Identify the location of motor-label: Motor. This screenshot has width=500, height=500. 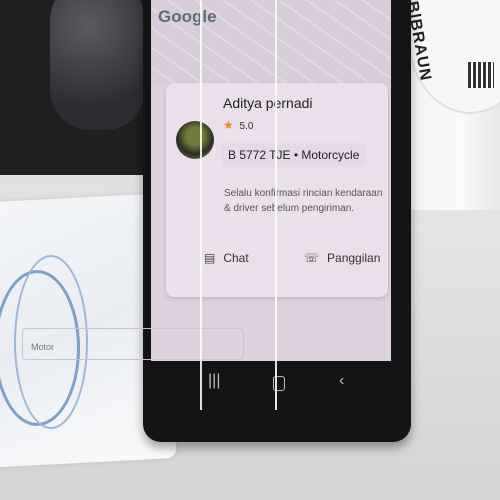
(43, 347).